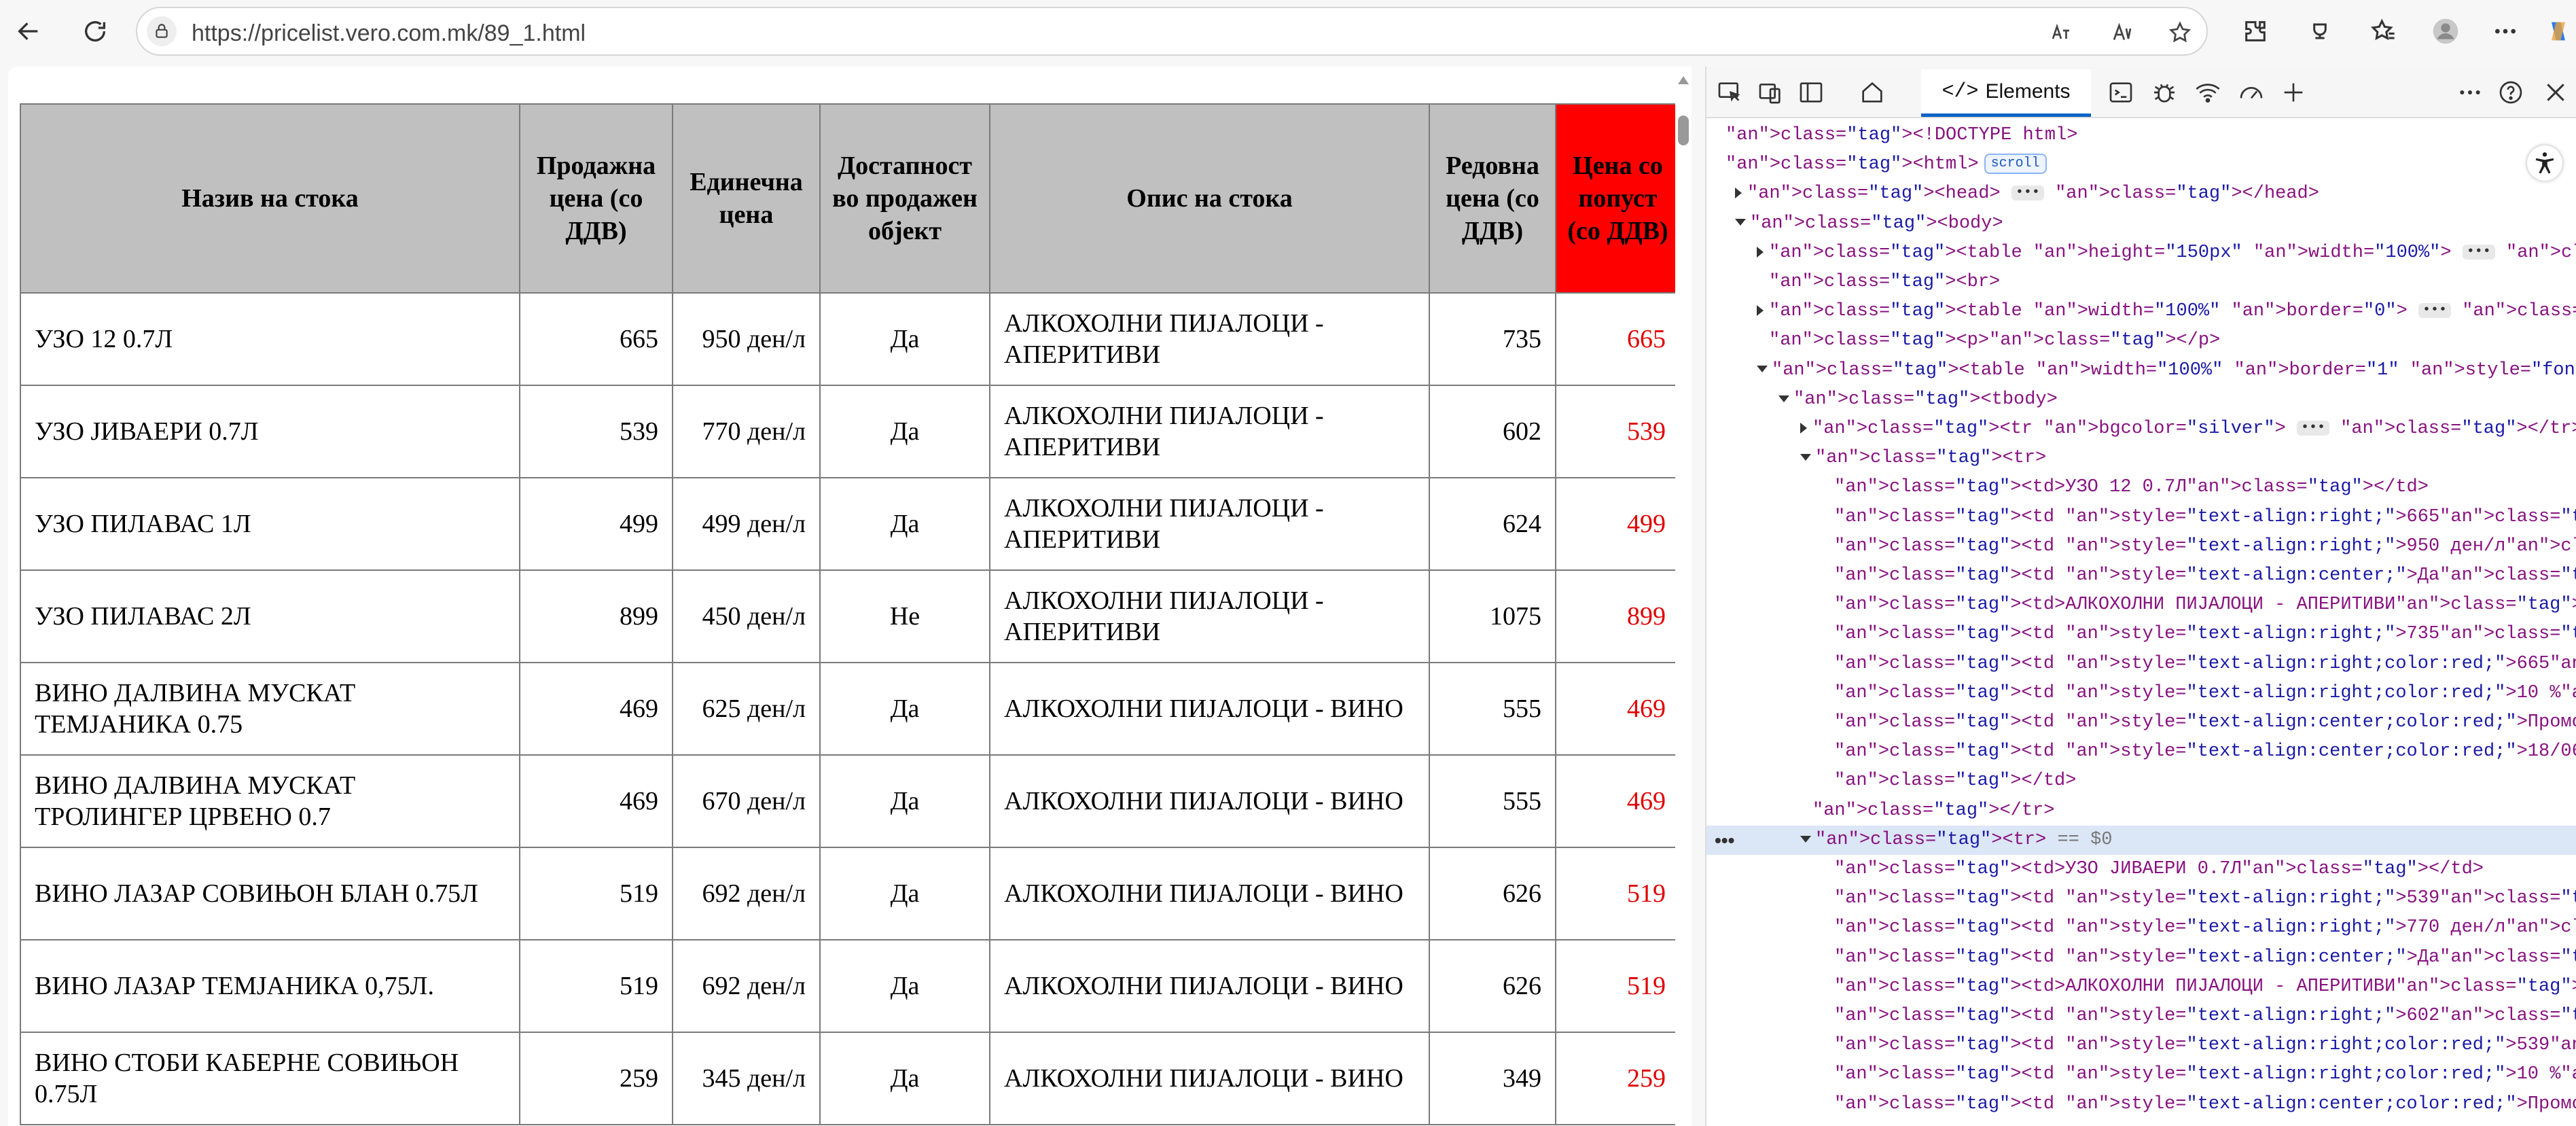 Image resolution: width=2576 pixels, height=1126 pixels. I want to click on tab-elements: </> Elements, so click(2006, 93).